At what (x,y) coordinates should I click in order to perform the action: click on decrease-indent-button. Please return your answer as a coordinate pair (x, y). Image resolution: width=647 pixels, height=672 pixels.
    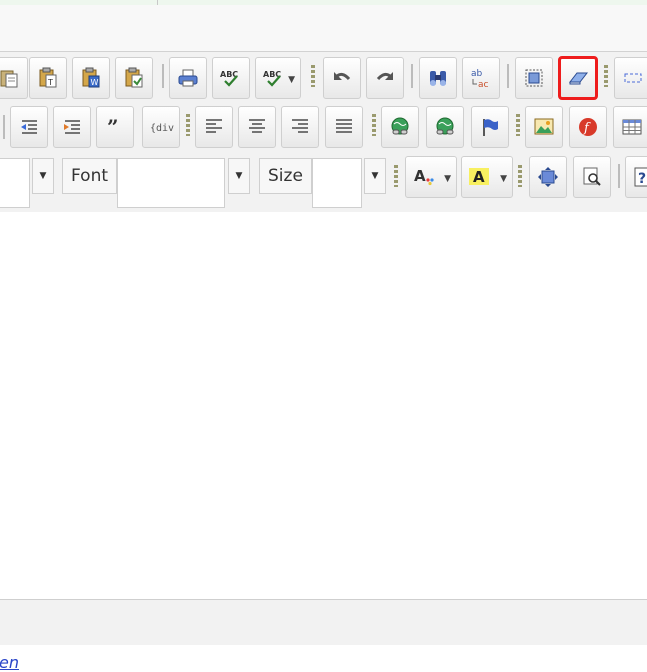
    Looking at the image, I should click on (29, 127).